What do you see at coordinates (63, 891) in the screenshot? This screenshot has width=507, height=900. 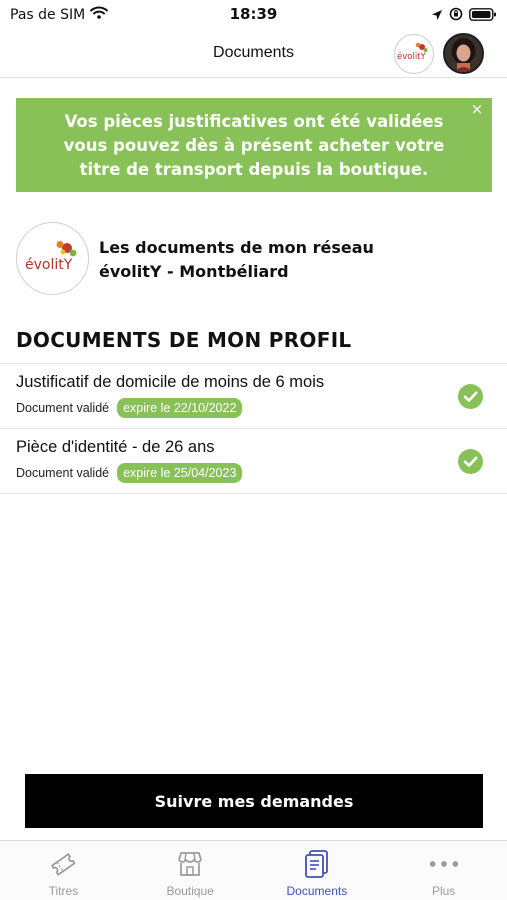 I see `tab-label: Titres` at bounding box center [63, 891].